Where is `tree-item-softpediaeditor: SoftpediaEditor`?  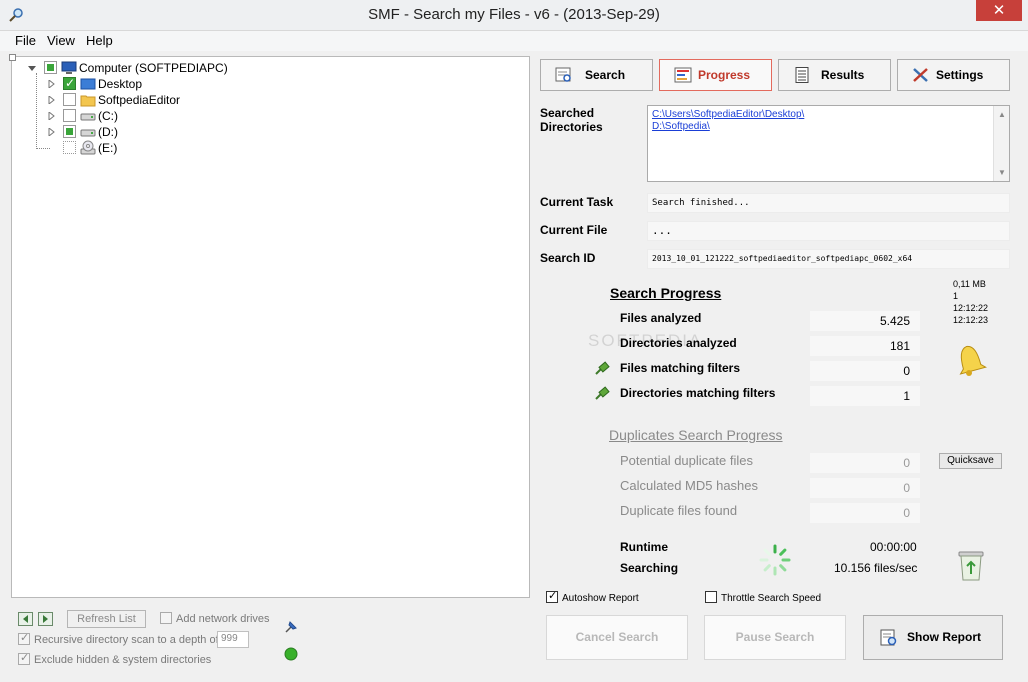
tree-item-softpediaeditor: SoftpediaEditor is located at coordinates (147, 100).